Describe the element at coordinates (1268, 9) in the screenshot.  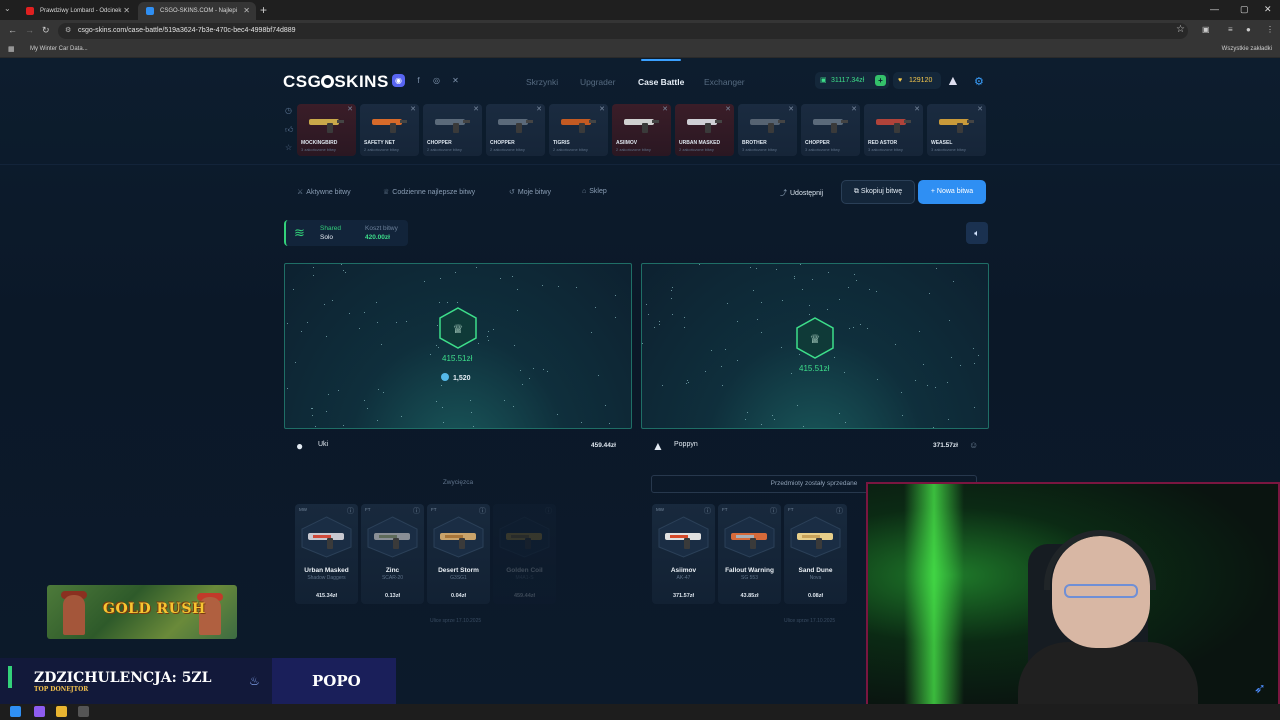
I see `close-window-icon: ✕` at that location.